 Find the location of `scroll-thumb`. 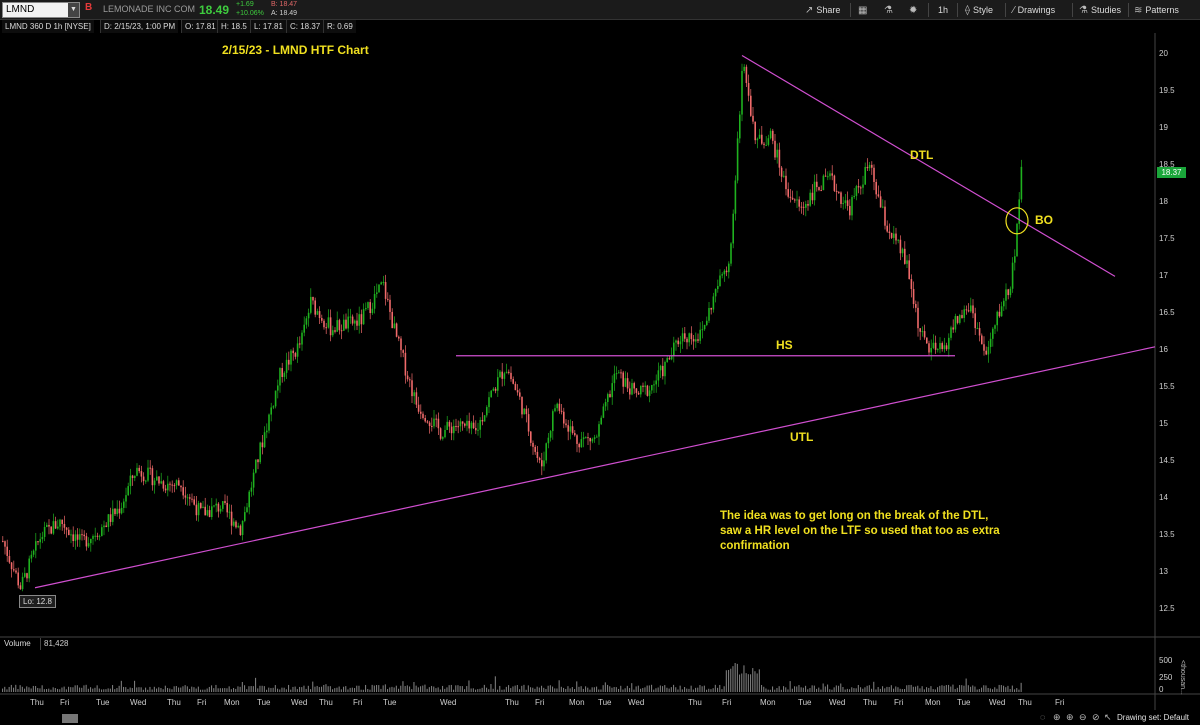

scroll-thumb is located at coordinates (70, 718).